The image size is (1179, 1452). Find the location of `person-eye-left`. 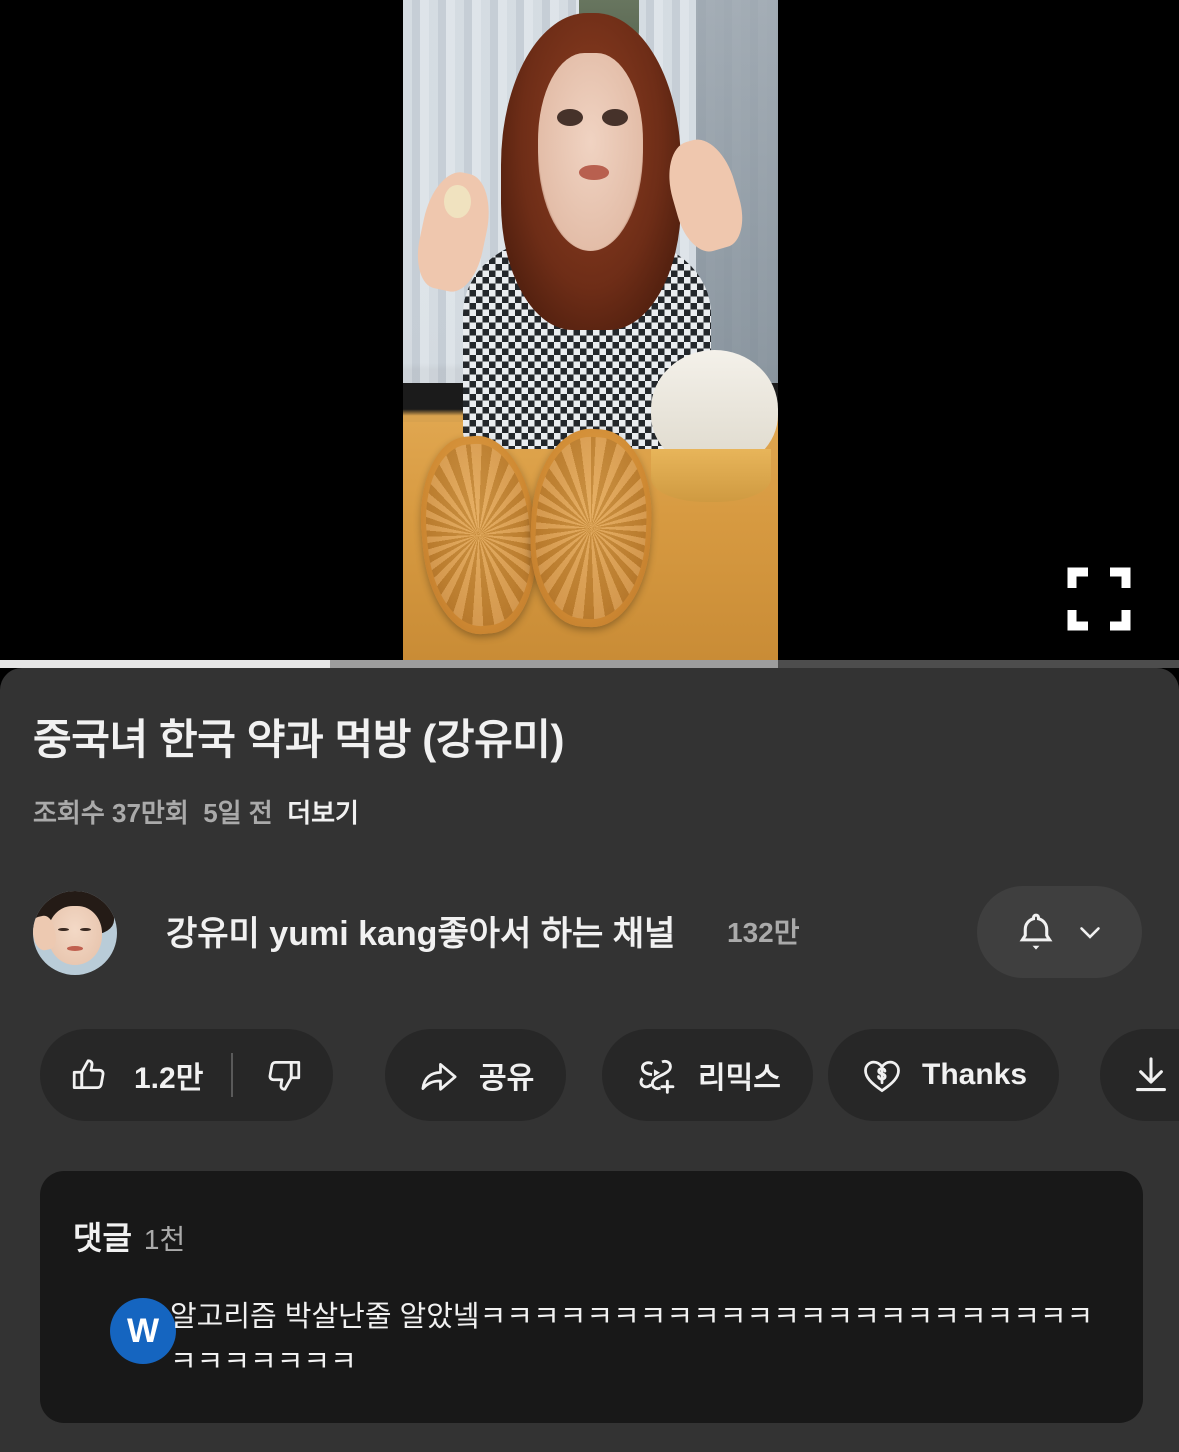

person-eye-left is located at coordinates (569, 117).